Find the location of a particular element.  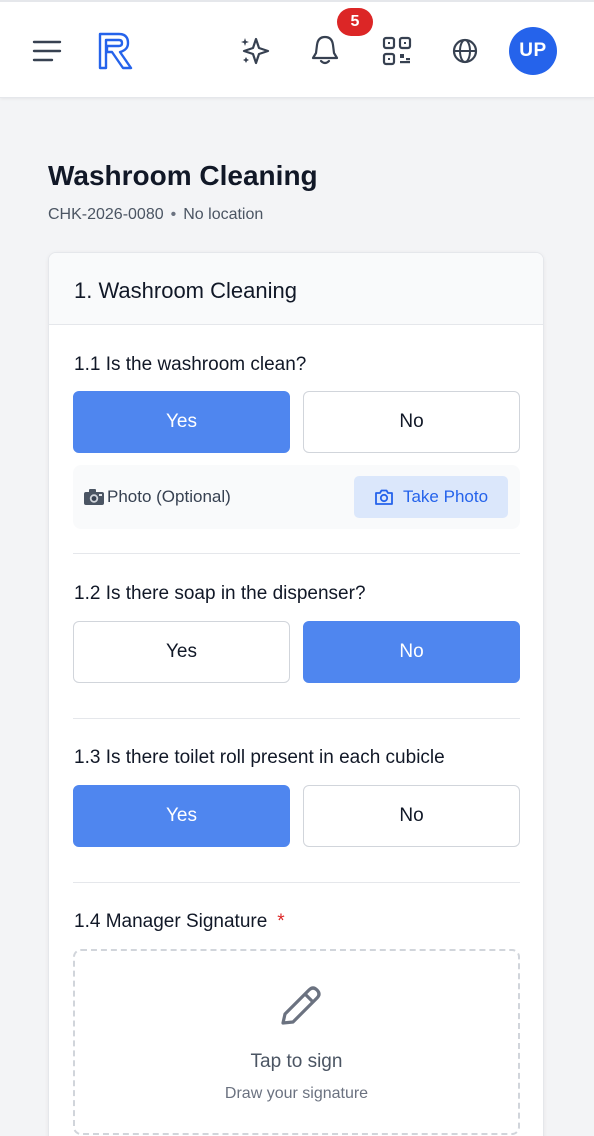

section-header: 1. Washroom Cleaning is located at coordinates (296, 289).